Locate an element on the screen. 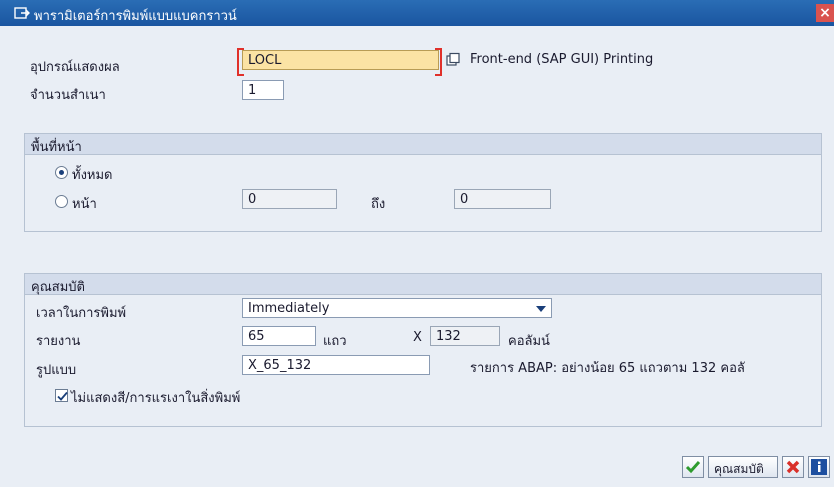 This screenshot has height=487, width=834. output-device-input: LOCL is located at coordinates (340, 60).